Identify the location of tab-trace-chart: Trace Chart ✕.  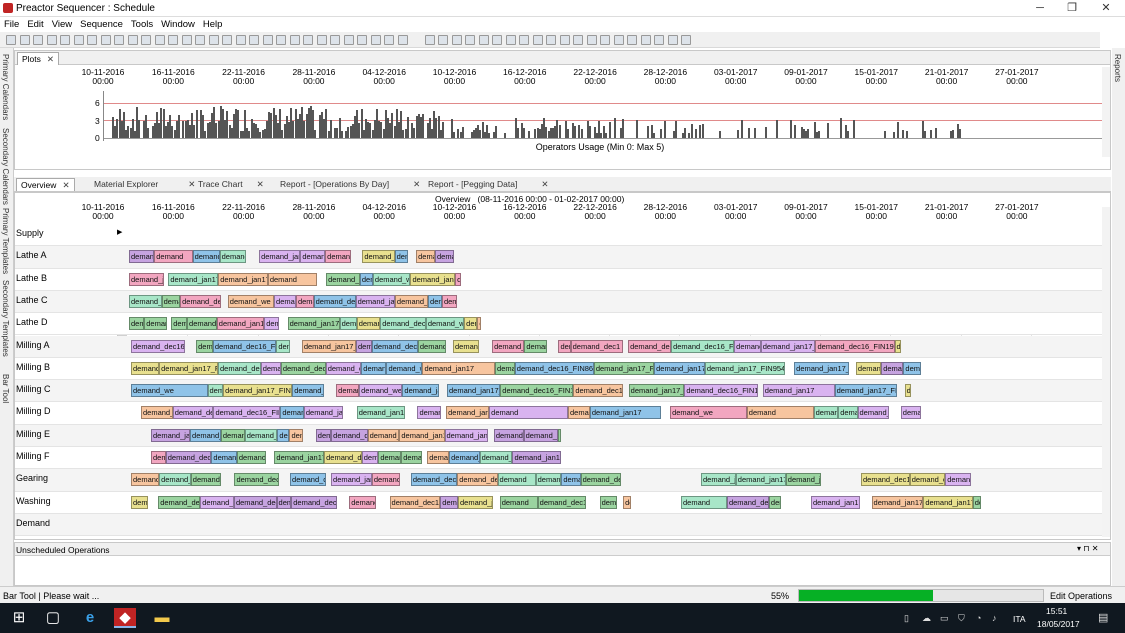
(231, 184).